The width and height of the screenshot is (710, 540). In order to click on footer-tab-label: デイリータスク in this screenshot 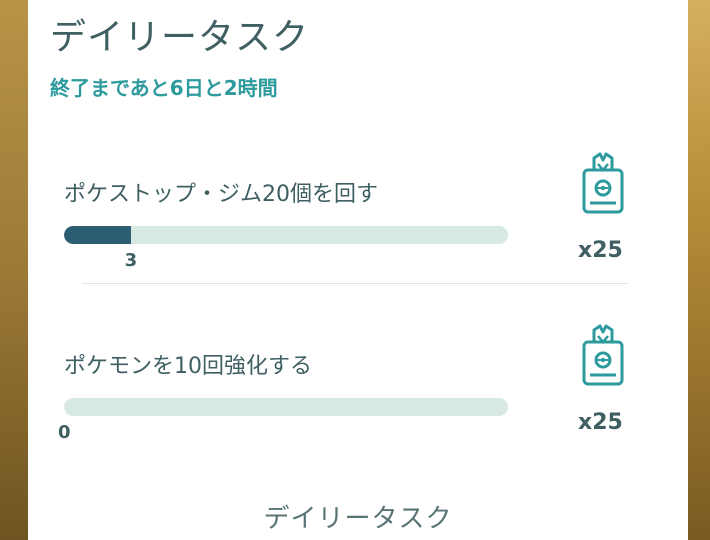, I will do `click(358, 516)`.